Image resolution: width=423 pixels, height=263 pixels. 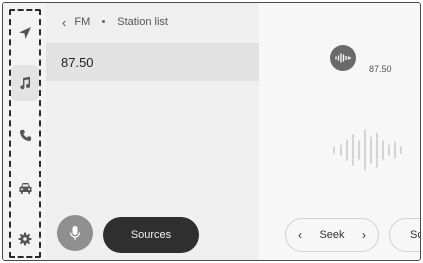 I want to click on sidebar-item-vehicle, so click(x=25, y=188).